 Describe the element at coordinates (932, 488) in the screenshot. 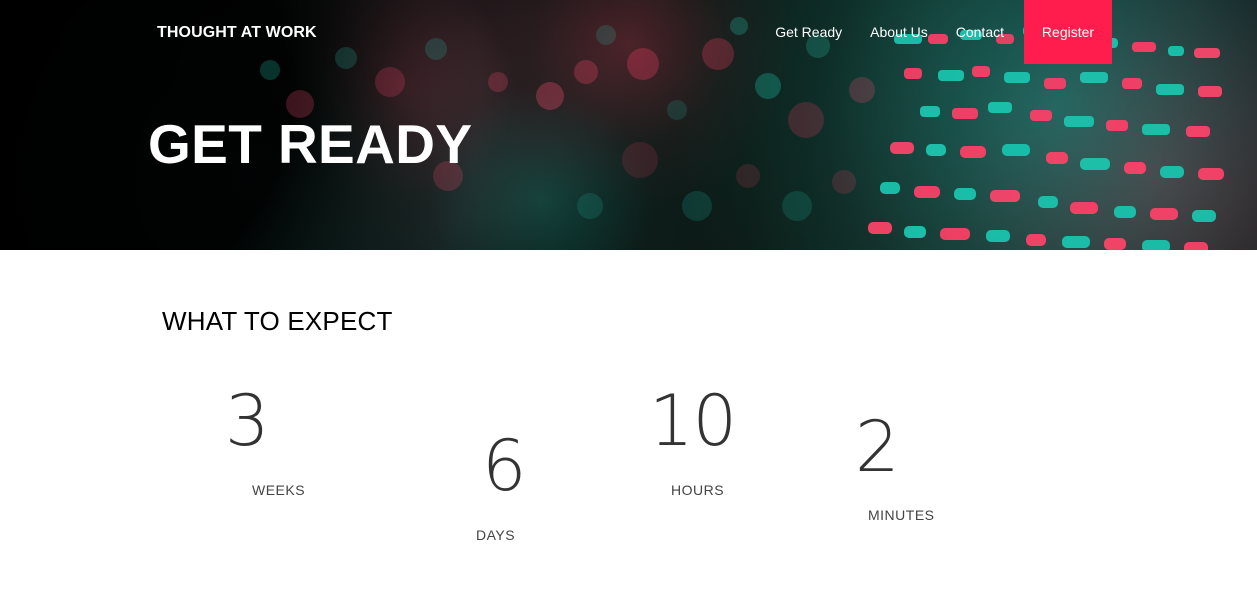

I see `stat-minutes: 2 MINUTES` at that location.